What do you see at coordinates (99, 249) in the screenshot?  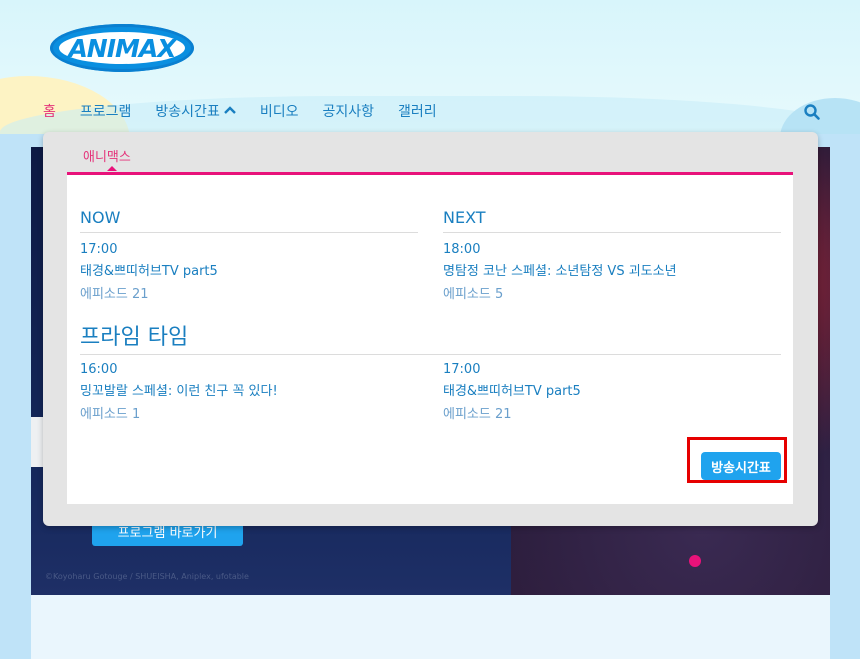 I see `now-time: 17:00` at bounding box center [99, 249].